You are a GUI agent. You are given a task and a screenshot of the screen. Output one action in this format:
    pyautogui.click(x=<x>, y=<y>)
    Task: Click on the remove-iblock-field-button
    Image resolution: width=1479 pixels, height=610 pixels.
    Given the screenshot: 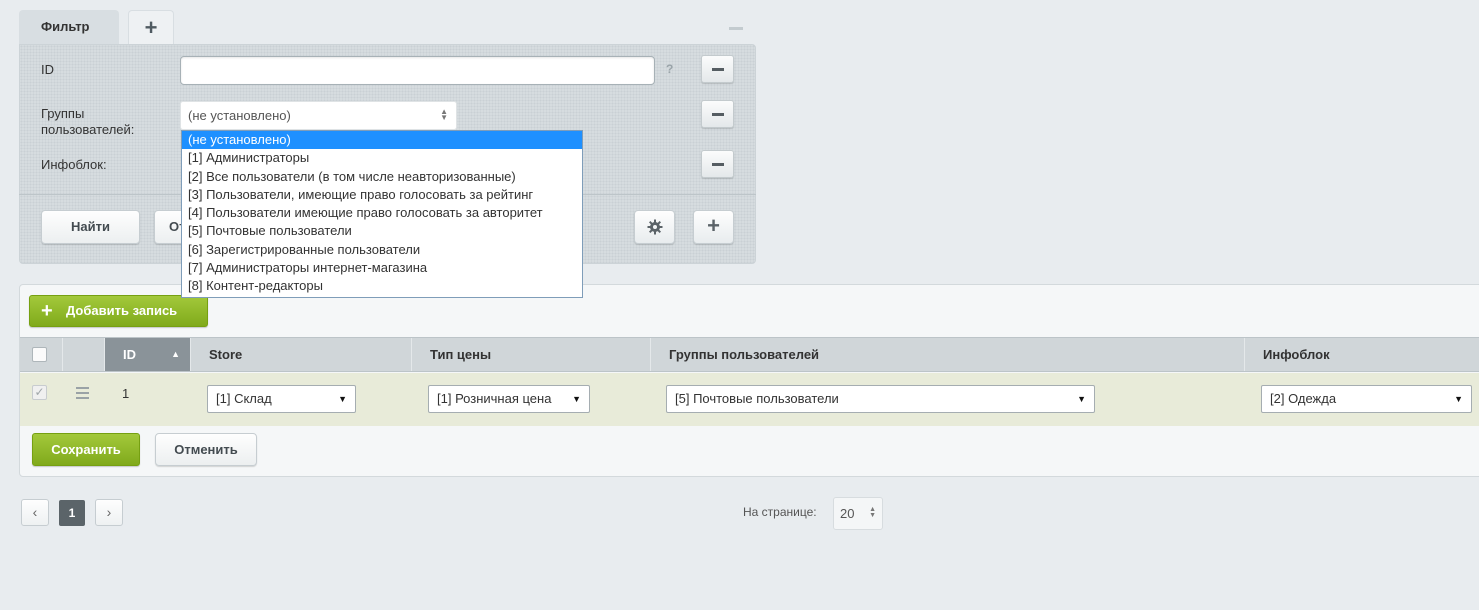 What is the action you would take?
    pyautogui.click(x=717, y=164)
    